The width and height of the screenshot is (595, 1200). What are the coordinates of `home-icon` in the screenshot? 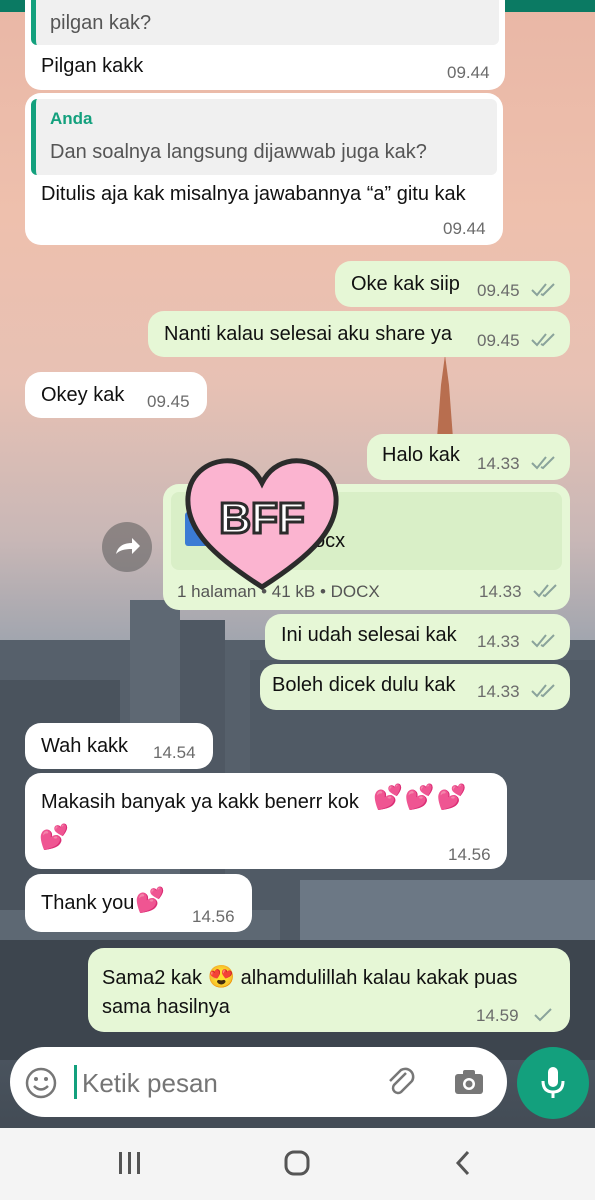 It's located at (297, 1163).